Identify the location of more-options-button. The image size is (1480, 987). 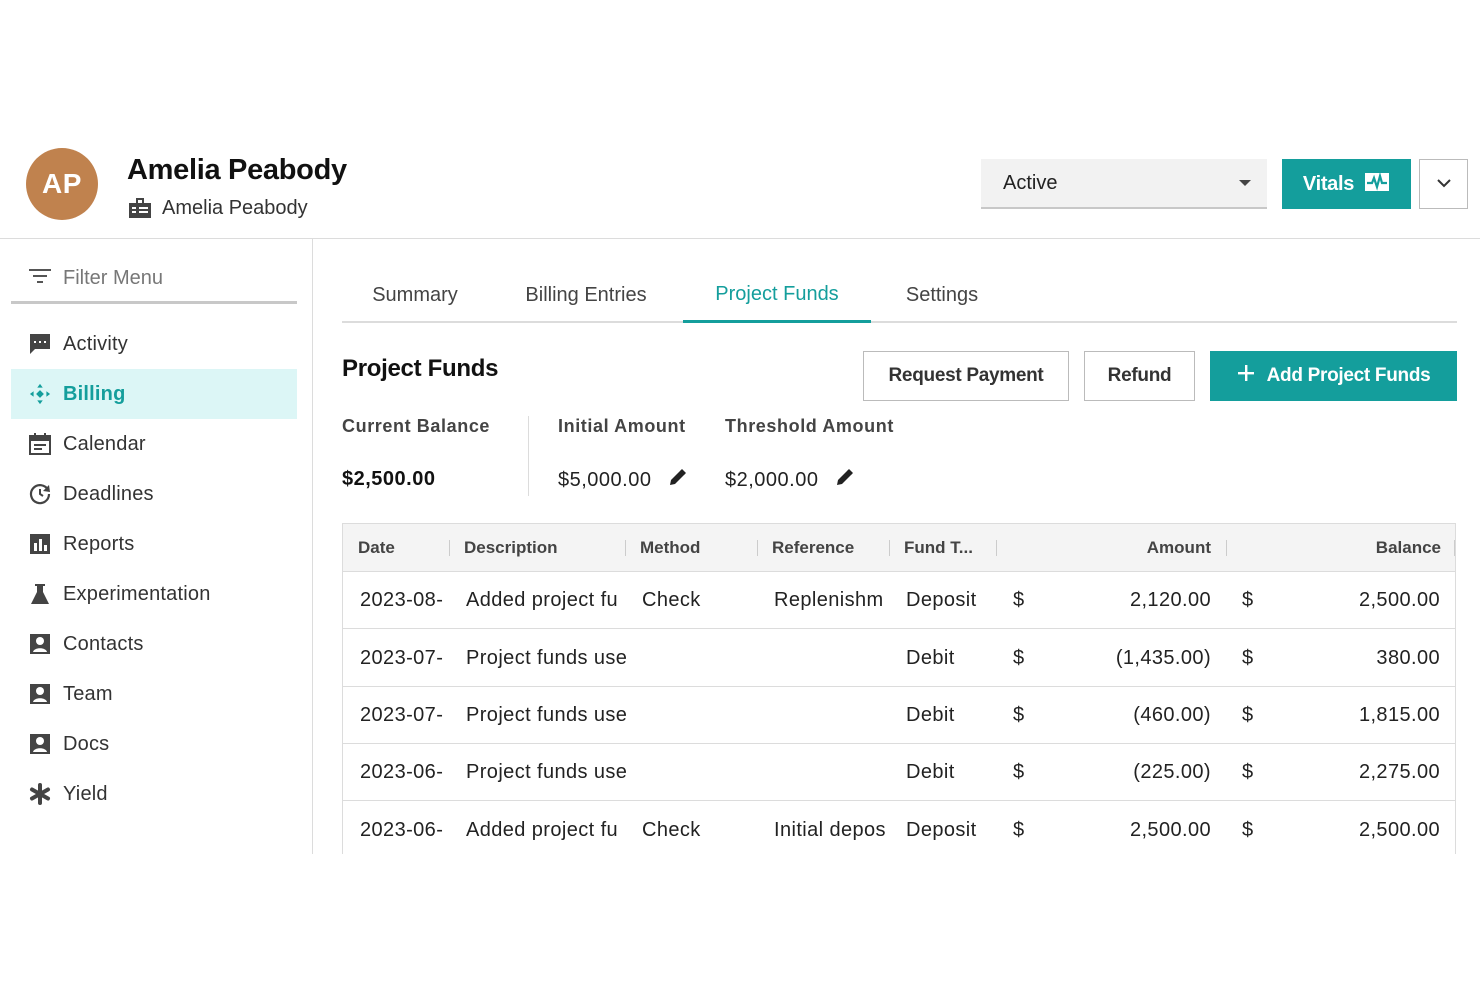
(1443, 184).